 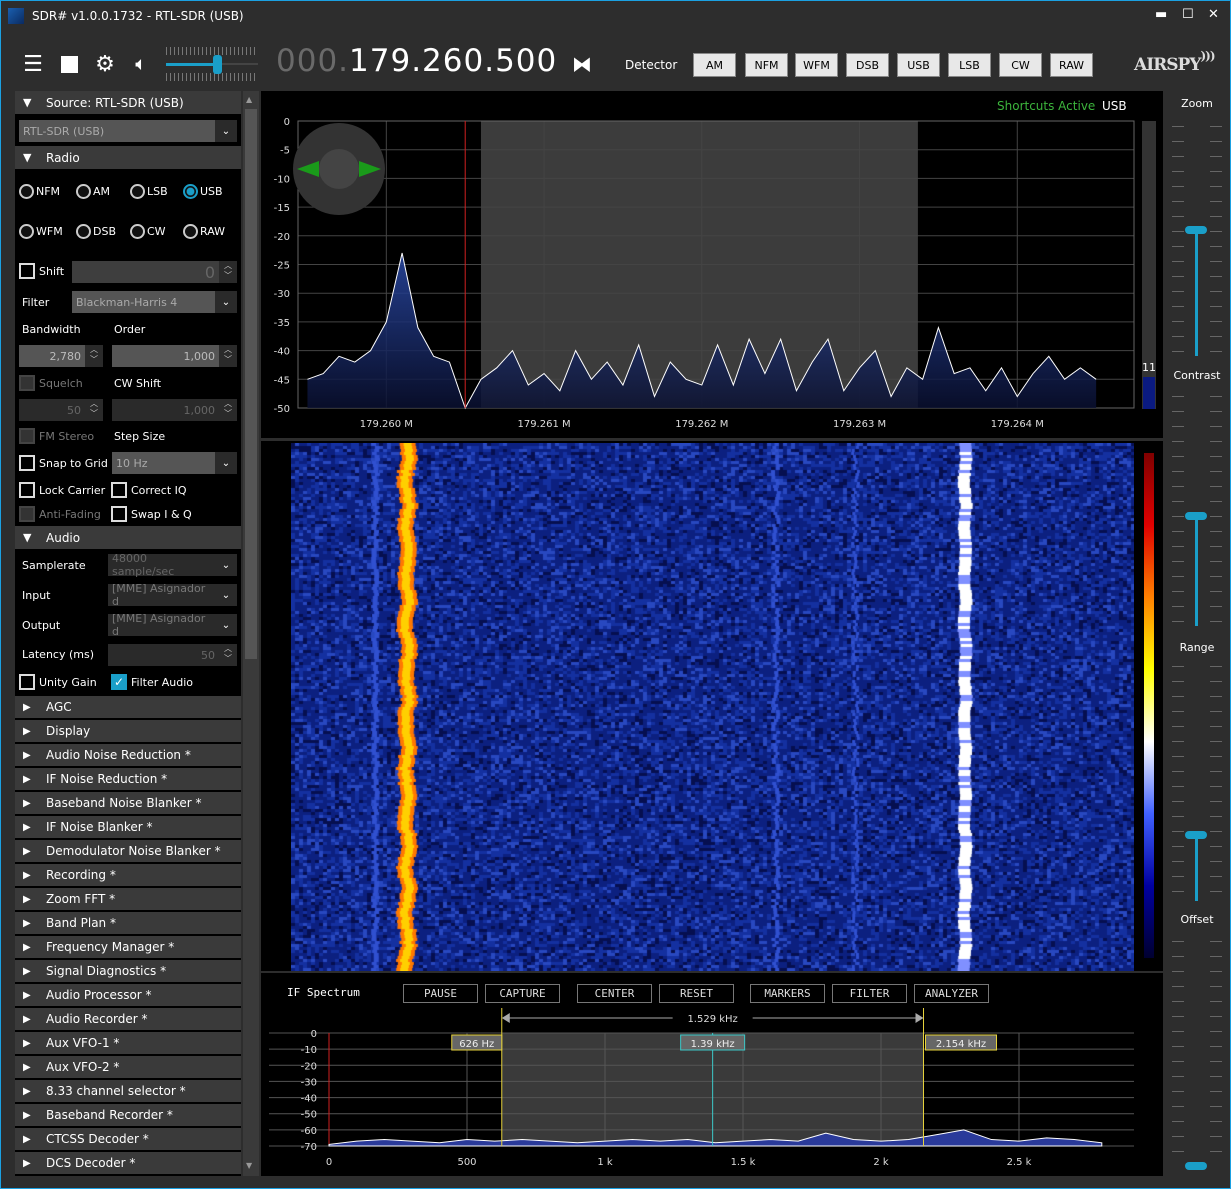 What do you see at coordinates (1213, 14) in the screenshot?
I see `close-button: ✕` at bounding box center [1213, 14].